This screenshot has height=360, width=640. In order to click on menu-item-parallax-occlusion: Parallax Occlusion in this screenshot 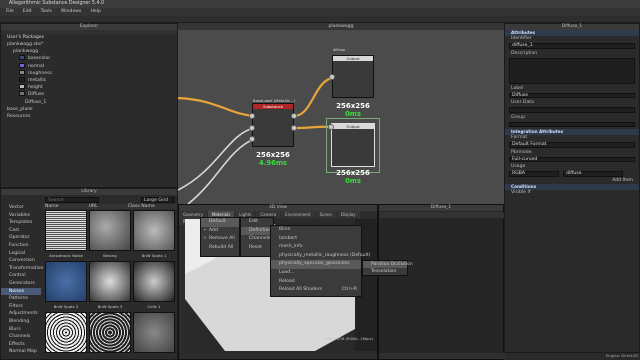, I will do `click(388, 264)`.